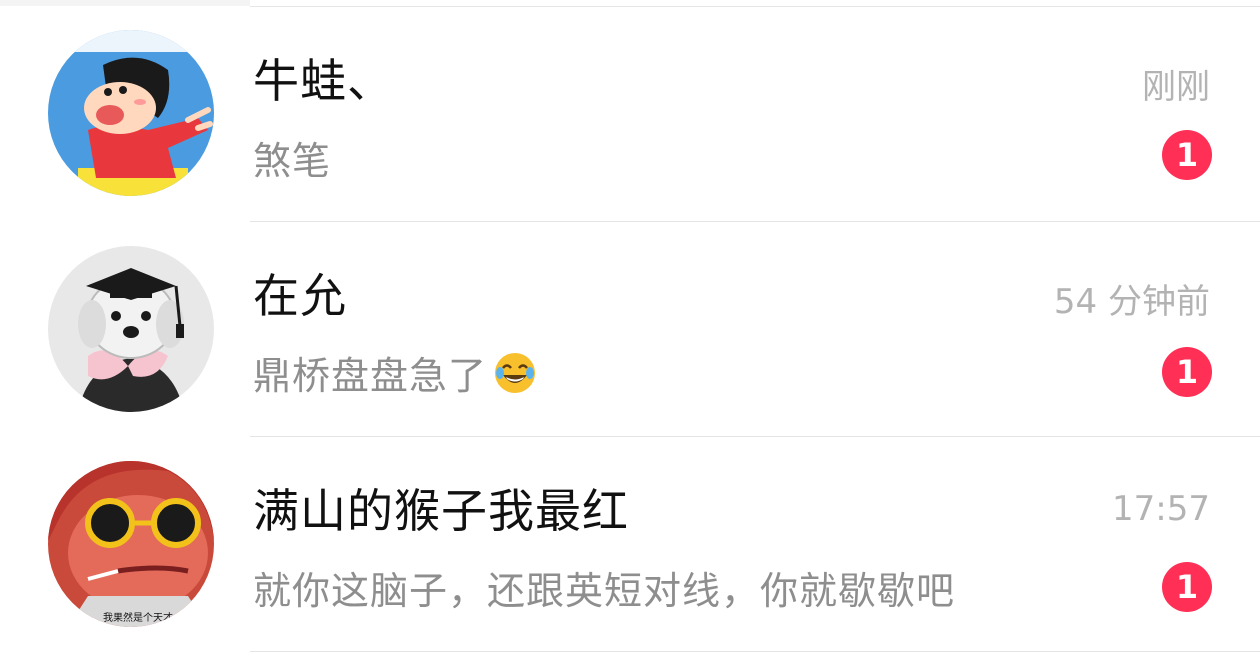  I want to click on message-preview: 煞笔, so click(292, 161).